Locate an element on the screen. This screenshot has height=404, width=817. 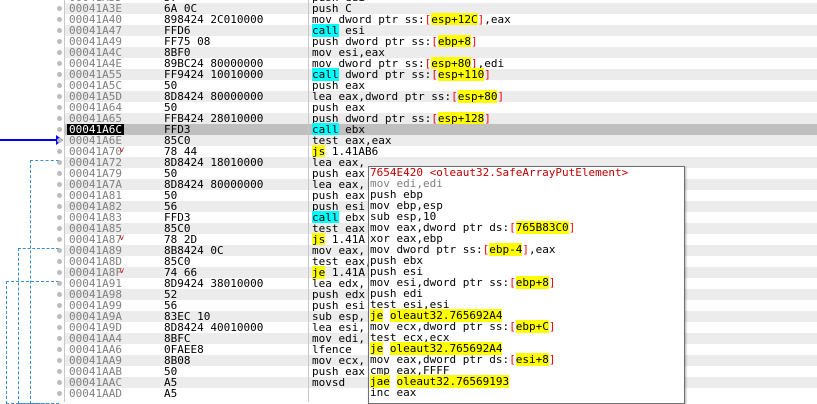
tooltip-line: jae oleaut32.76569193 is located at coordinates (440, 381).